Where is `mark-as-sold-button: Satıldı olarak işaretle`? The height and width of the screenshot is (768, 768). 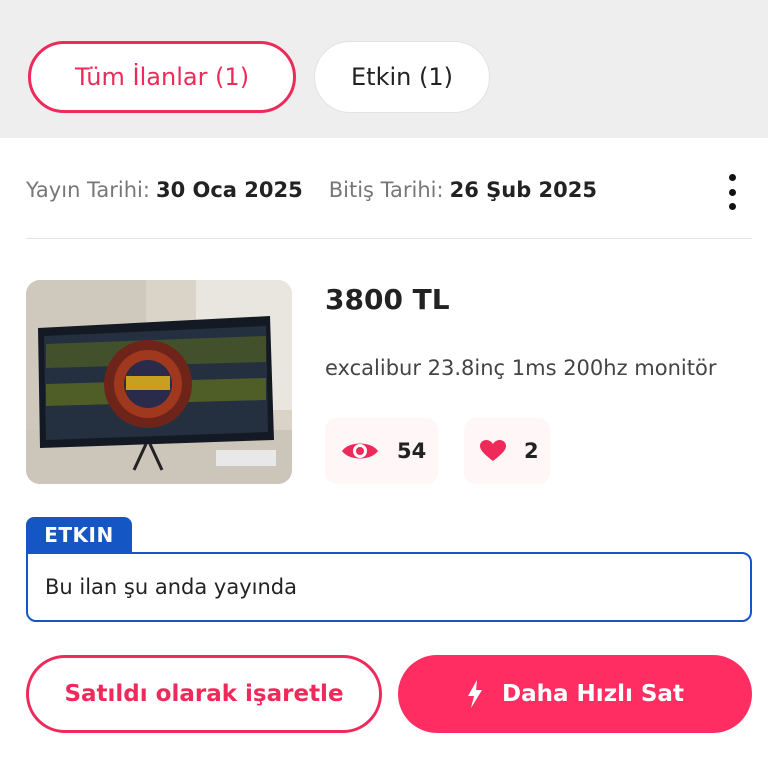
mark-as-sold-button: Satıldı olarak işaretle is located at coordinates (204, 694).